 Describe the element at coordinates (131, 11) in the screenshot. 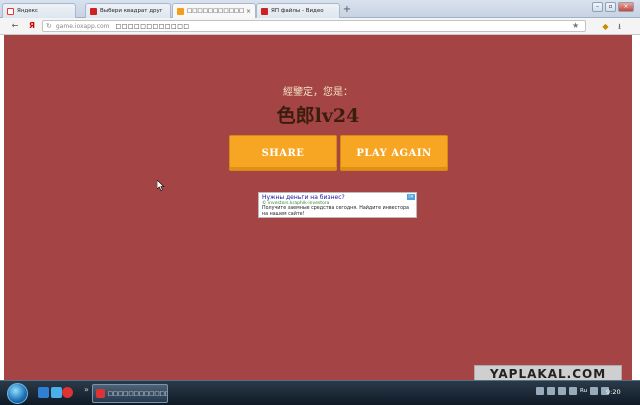

I see `tab-label: Выбери квадрат друг` at that location.